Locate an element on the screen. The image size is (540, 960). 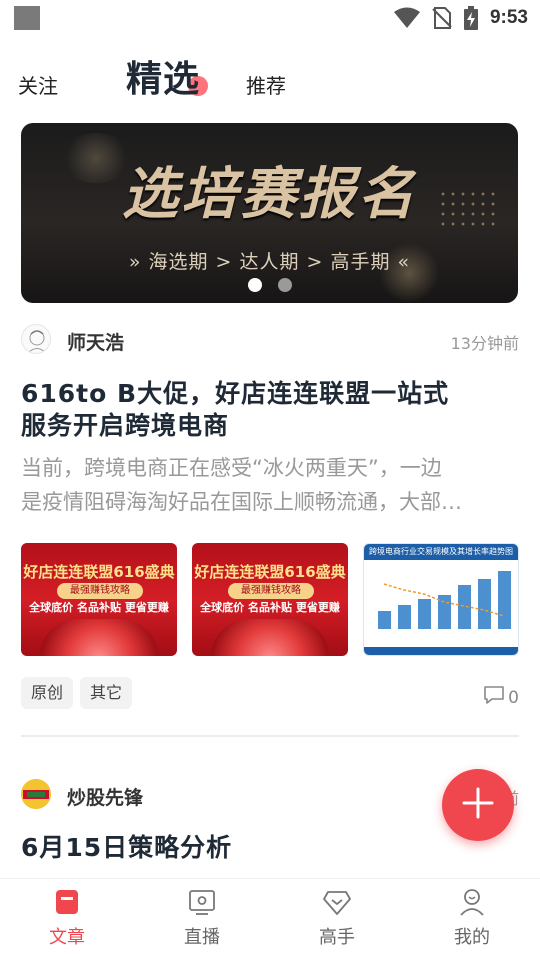
article-tag: 其它 is located at coordinates (106, 693).